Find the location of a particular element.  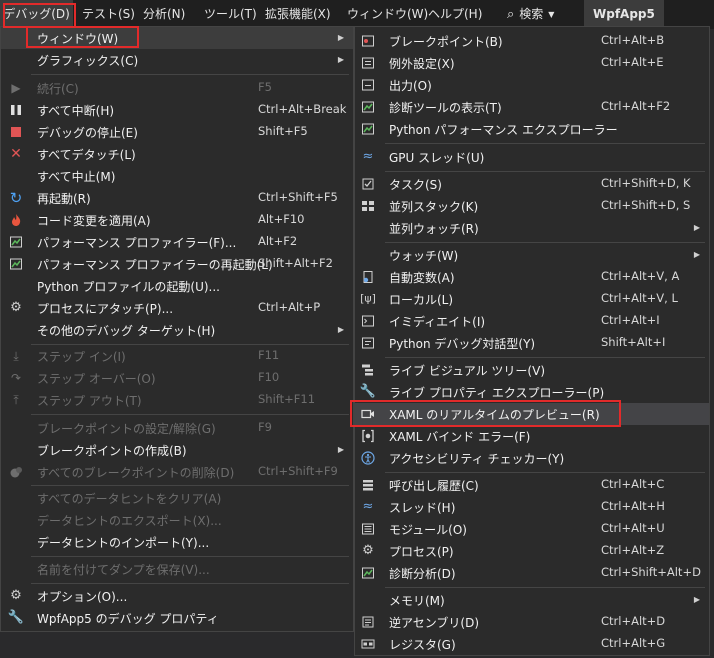

call-stack-icon is located at coordinates (368, 485).